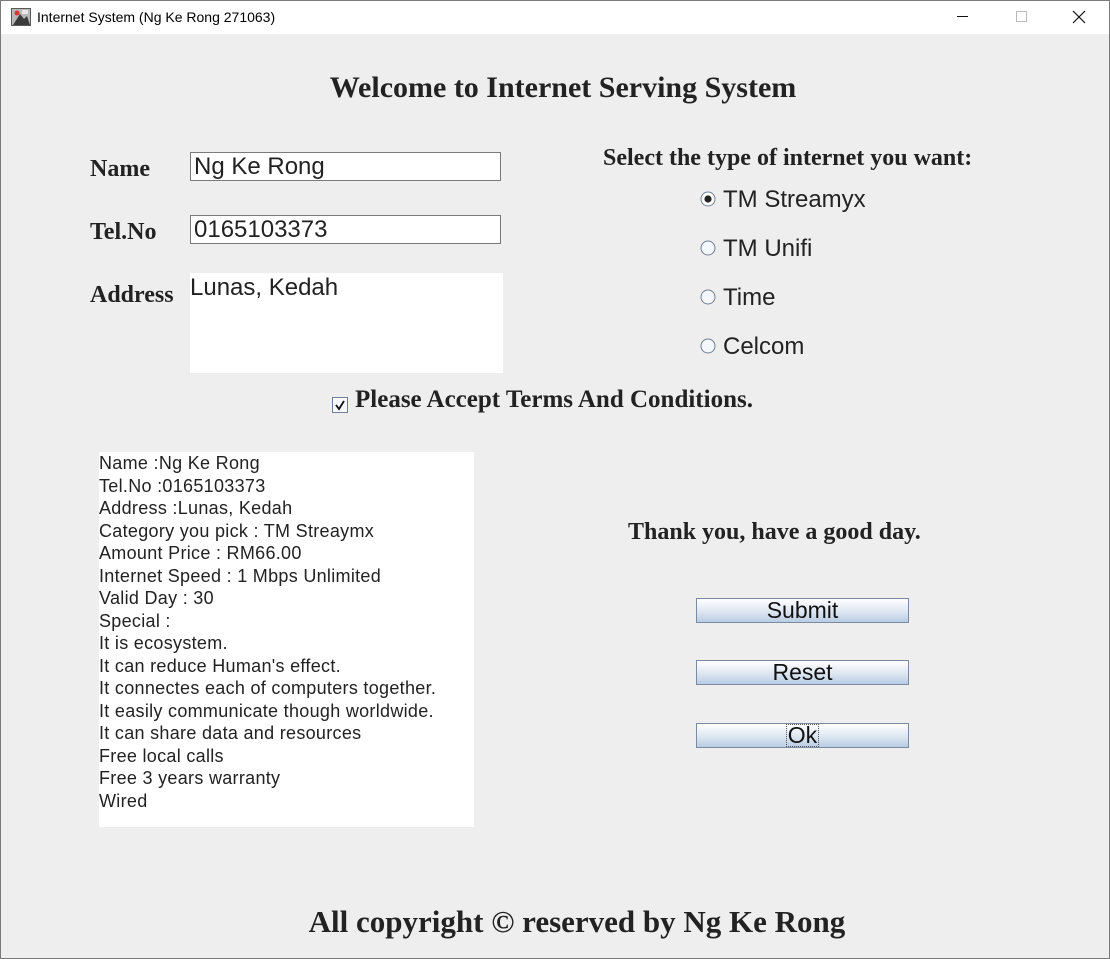 This screenshot has height=959, width=1110. What do you see at coordinates (200, 553) in the screenshot?
I see `summary-line: Amount Price : RM66.00` at bounding box center [200, 553].